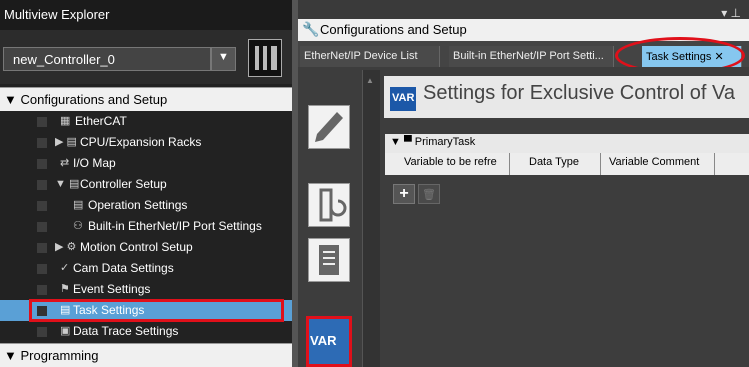  I want to click on pencil-icon, so click(329, 127).